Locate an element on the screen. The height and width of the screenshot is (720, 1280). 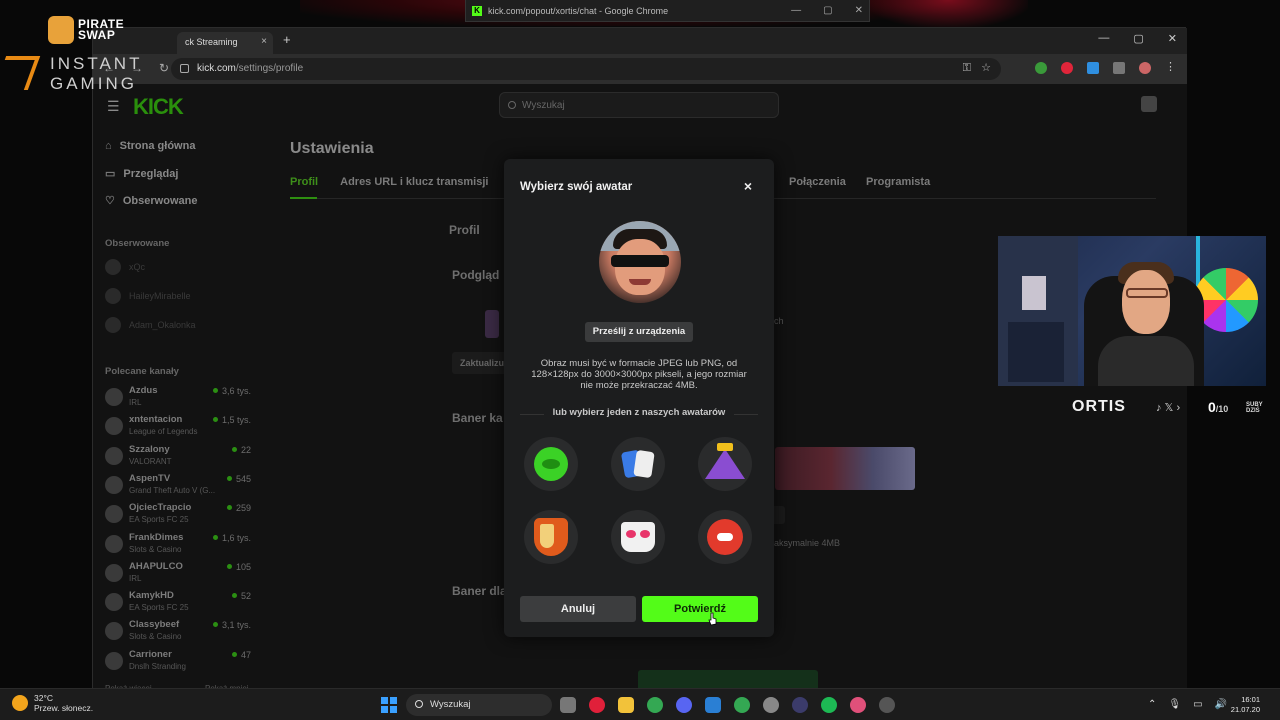
menu-icon: ⋮ is located at coordinates (1171, 68).